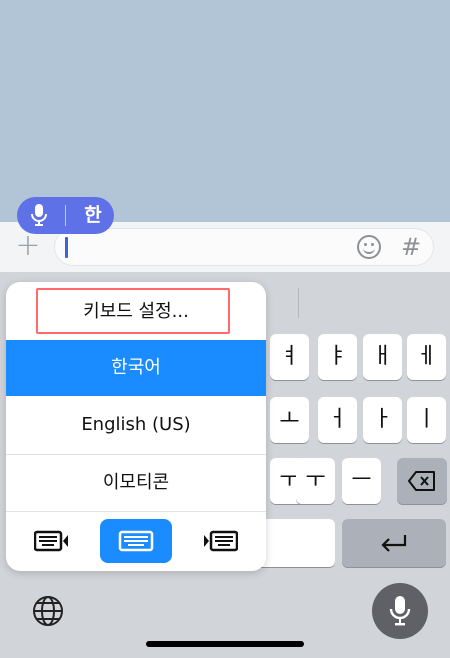 The image size is (450, 658). Describe the element at coordinates (244, 247) in the screenshot. I see `message-input: #` at that location.